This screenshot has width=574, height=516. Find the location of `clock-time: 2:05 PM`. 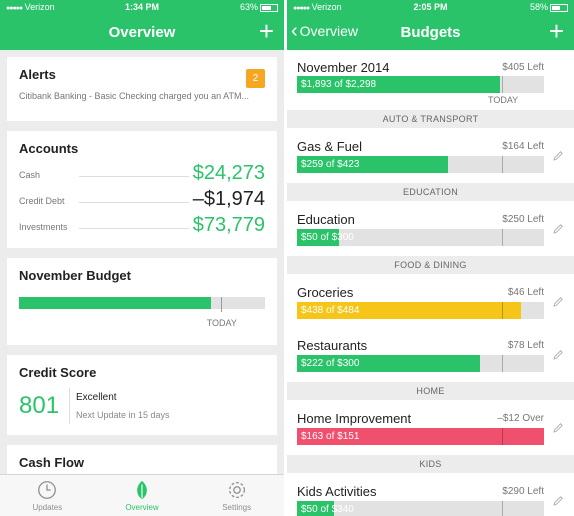

clock-time: 2:05 PM is located at coordinates (430, 7).